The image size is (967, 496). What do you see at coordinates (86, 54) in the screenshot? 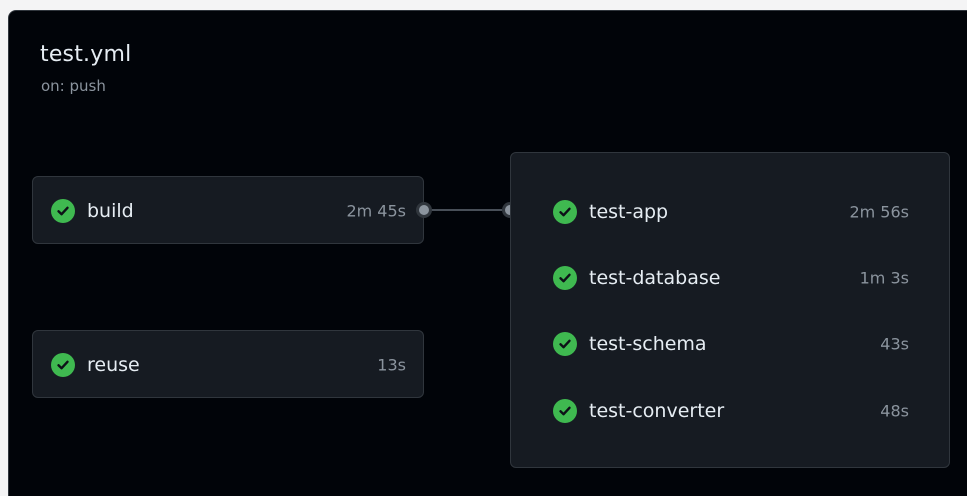
I see `workflow-title: test.yml` at bounding box center [86, 54].